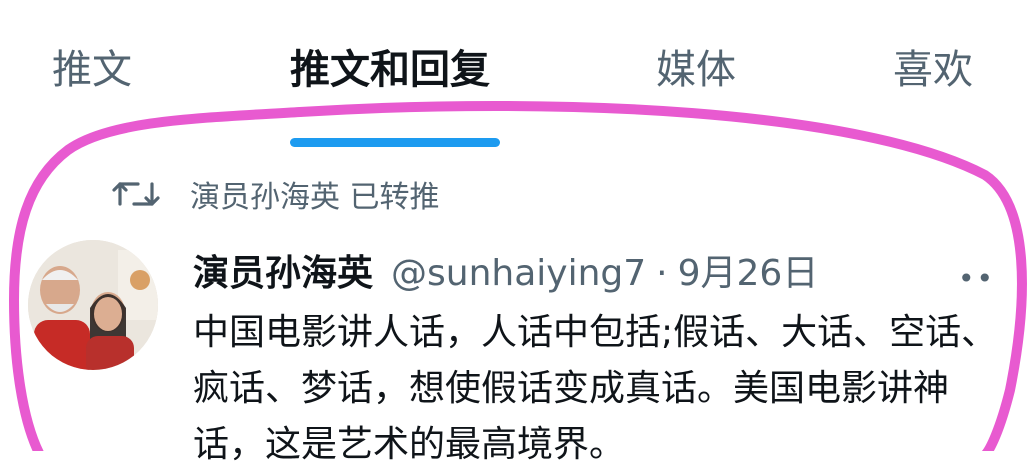 This screenshot has width=1034, height=473. Describe the element at coordinates (390, 70) in the screenshot. I see `tab-tweets-and-replies: 推文和回复` at that location.